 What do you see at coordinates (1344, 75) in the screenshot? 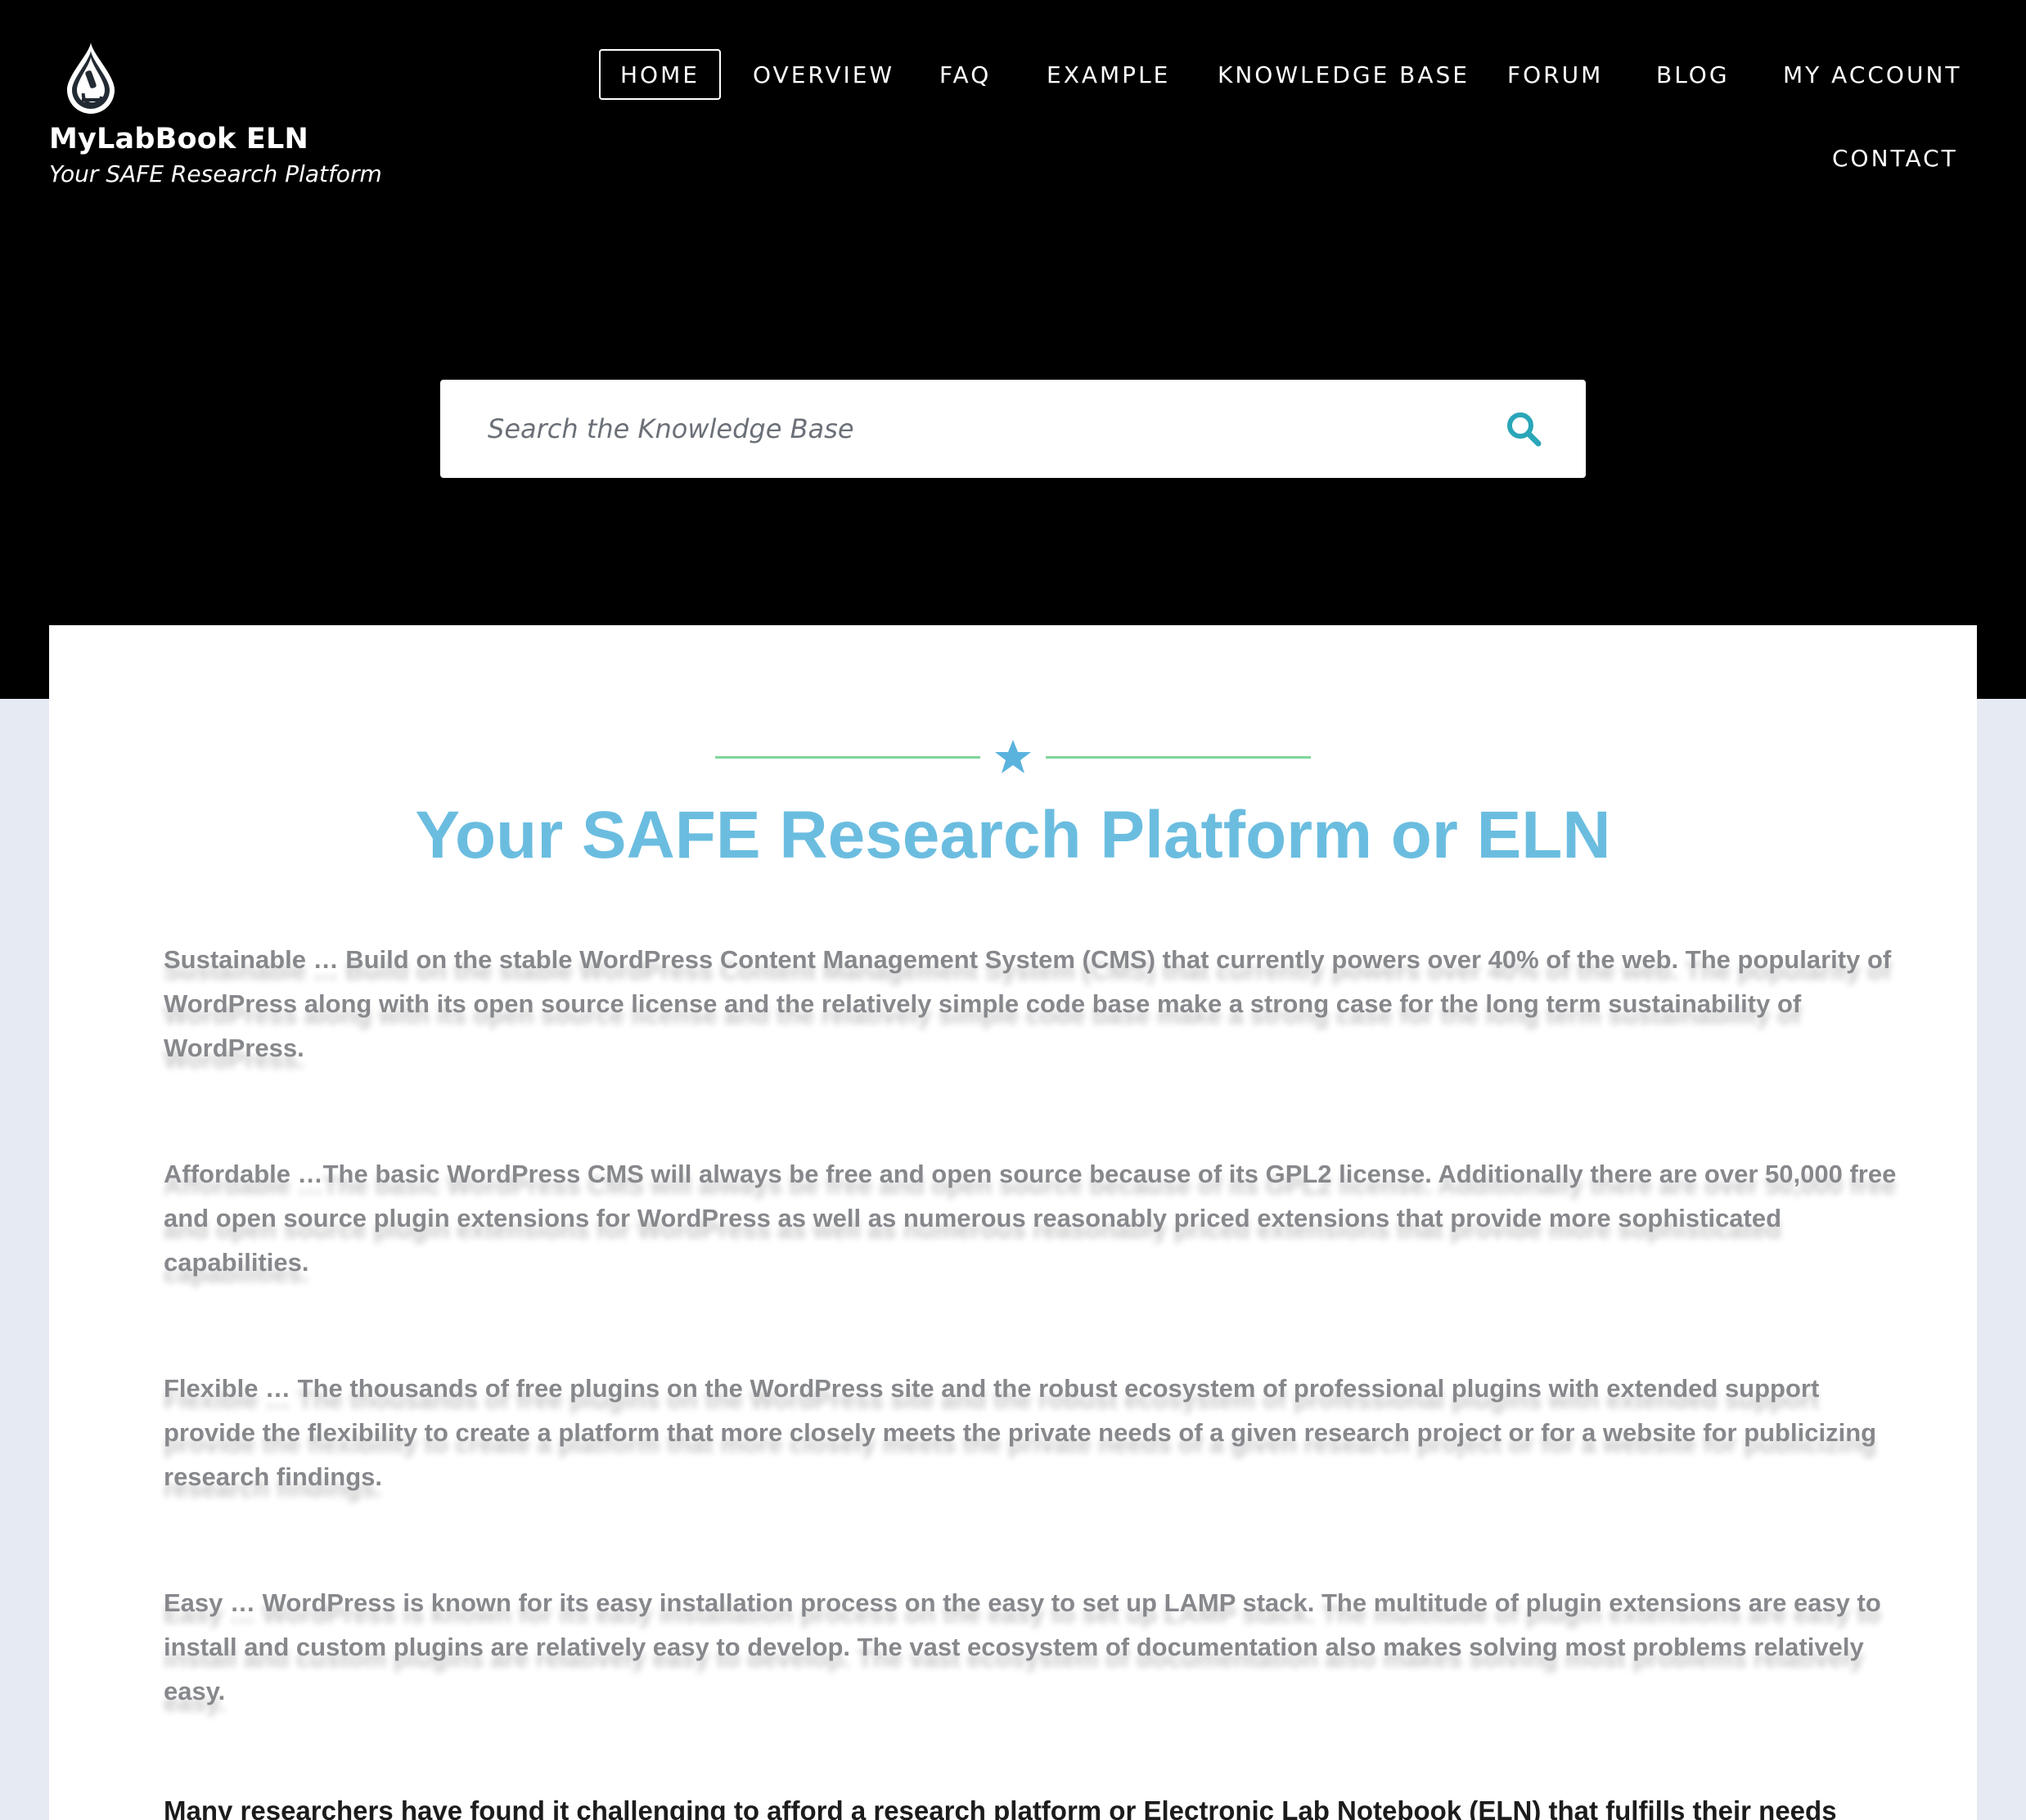
I see `nav-knowledge-base: KNOWLEDGE BASE` at bounding box center [1344, 75].